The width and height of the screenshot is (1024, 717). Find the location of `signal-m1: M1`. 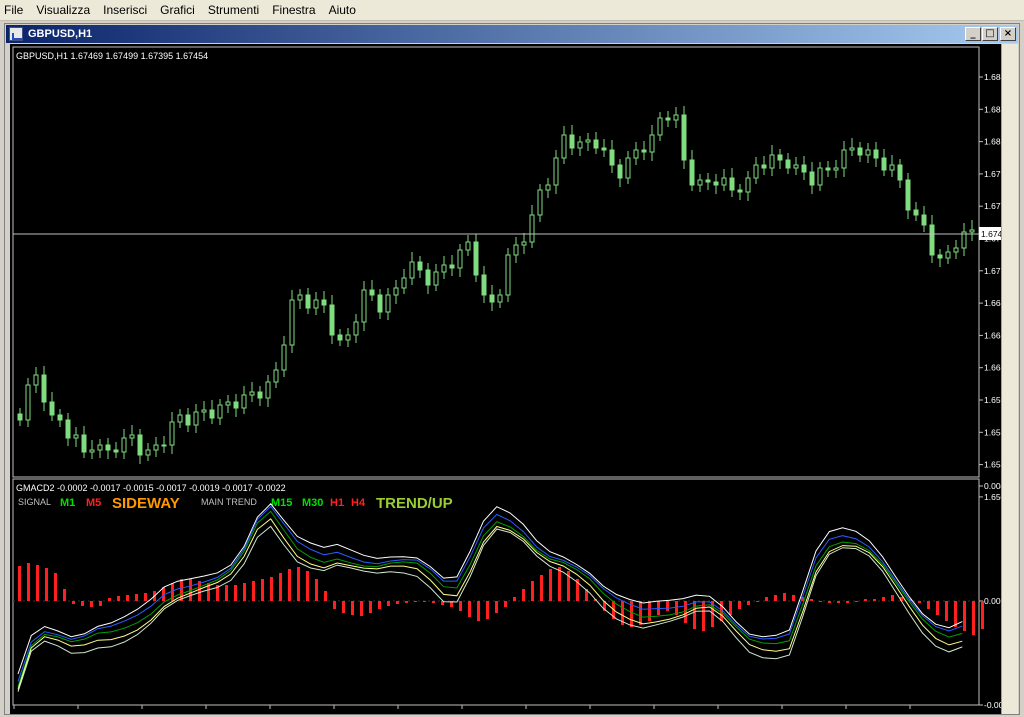

signal-m1: M1 is located at coordinates (67, 503).